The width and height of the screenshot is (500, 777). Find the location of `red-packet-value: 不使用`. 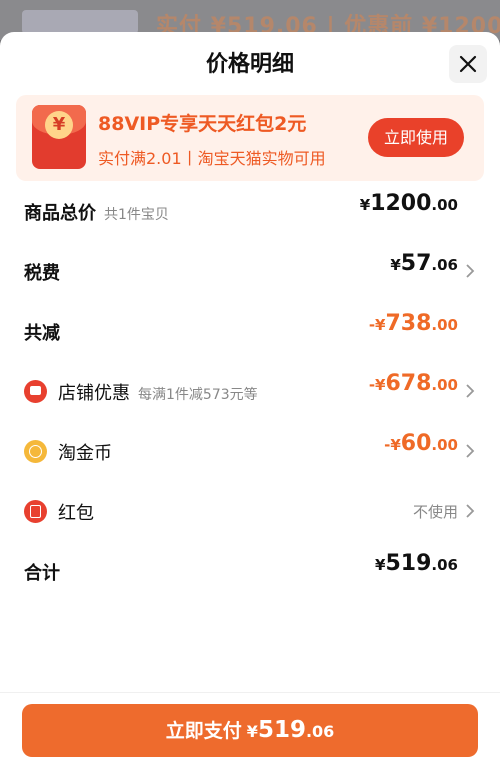

red-packet-value: 不使用 is located at coordinates (435, 512).